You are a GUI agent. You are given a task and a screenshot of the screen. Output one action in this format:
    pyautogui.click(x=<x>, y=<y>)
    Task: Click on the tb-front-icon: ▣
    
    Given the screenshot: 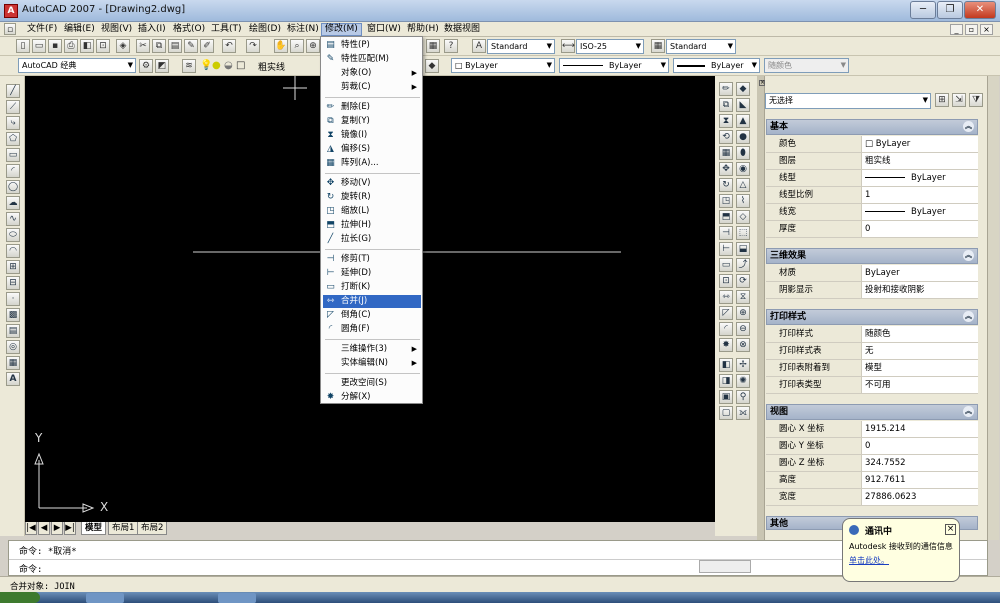 What is the action you would take?
    pyautogui.click(x=726, y=397)
    